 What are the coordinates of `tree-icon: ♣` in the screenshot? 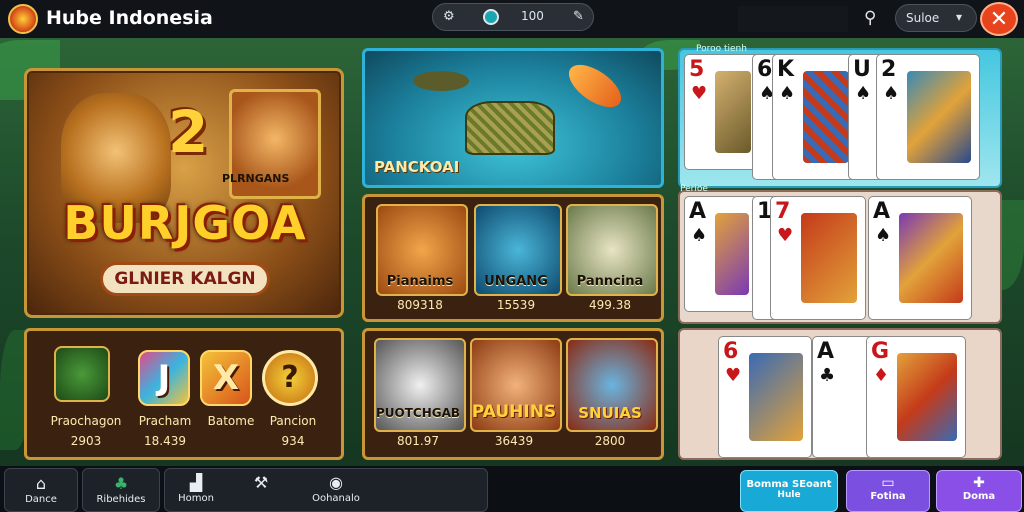 It's located at (121, 483).